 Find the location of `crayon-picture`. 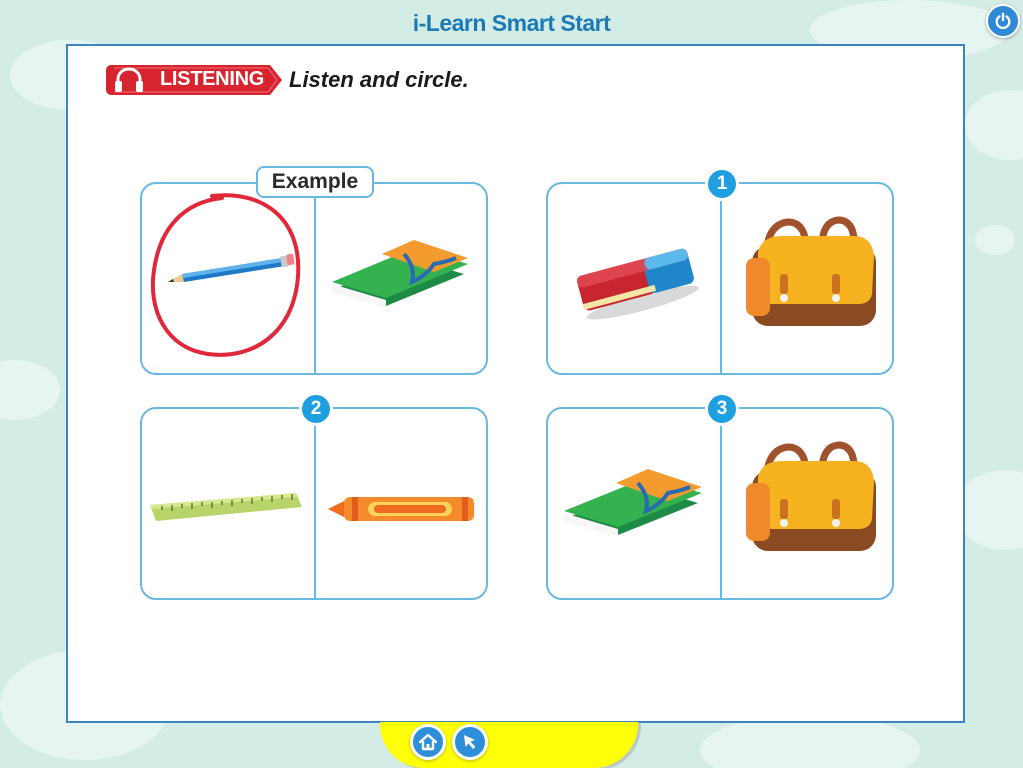

crayon-picture is located at coordinates (401, 509).